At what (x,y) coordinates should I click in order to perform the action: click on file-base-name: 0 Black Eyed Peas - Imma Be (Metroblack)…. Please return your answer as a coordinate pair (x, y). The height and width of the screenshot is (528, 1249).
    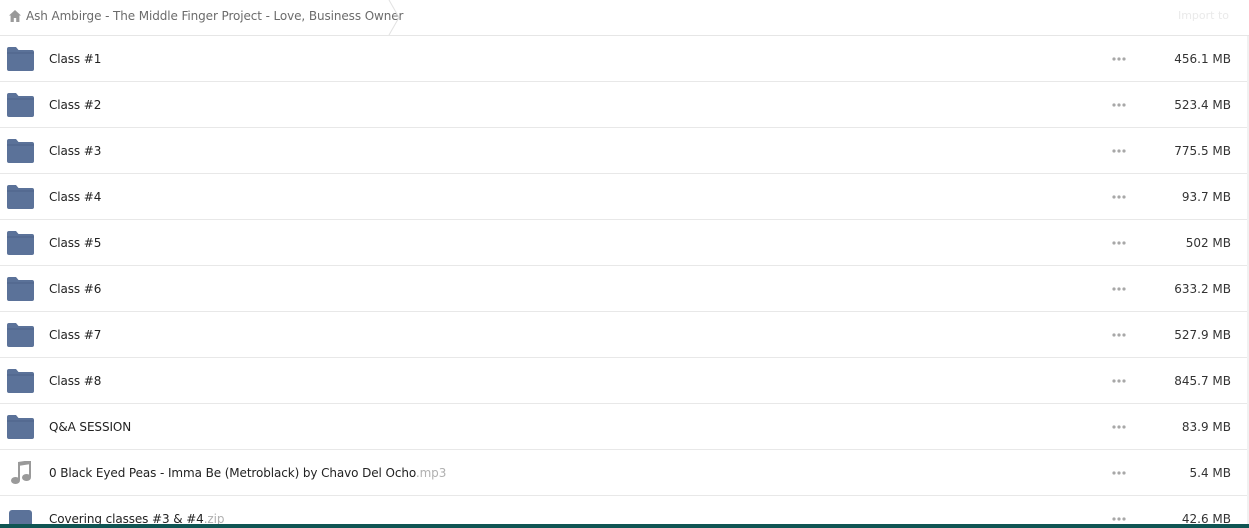
    Looking at the image, I should click on (232, 473).